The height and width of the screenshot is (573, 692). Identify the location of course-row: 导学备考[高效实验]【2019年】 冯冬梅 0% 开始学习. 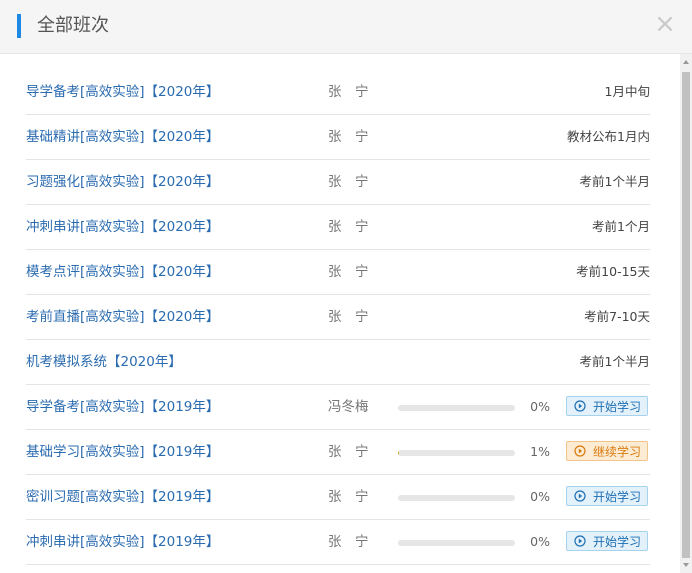
(338, 407).